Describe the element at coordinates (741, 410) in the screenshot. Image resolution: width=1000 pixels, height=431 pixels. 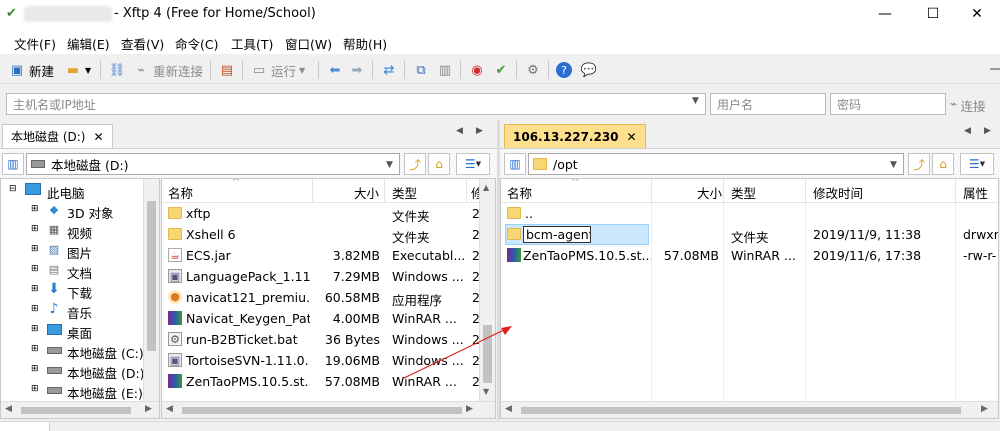
I see `remote-hscroll-thumb` at that location.